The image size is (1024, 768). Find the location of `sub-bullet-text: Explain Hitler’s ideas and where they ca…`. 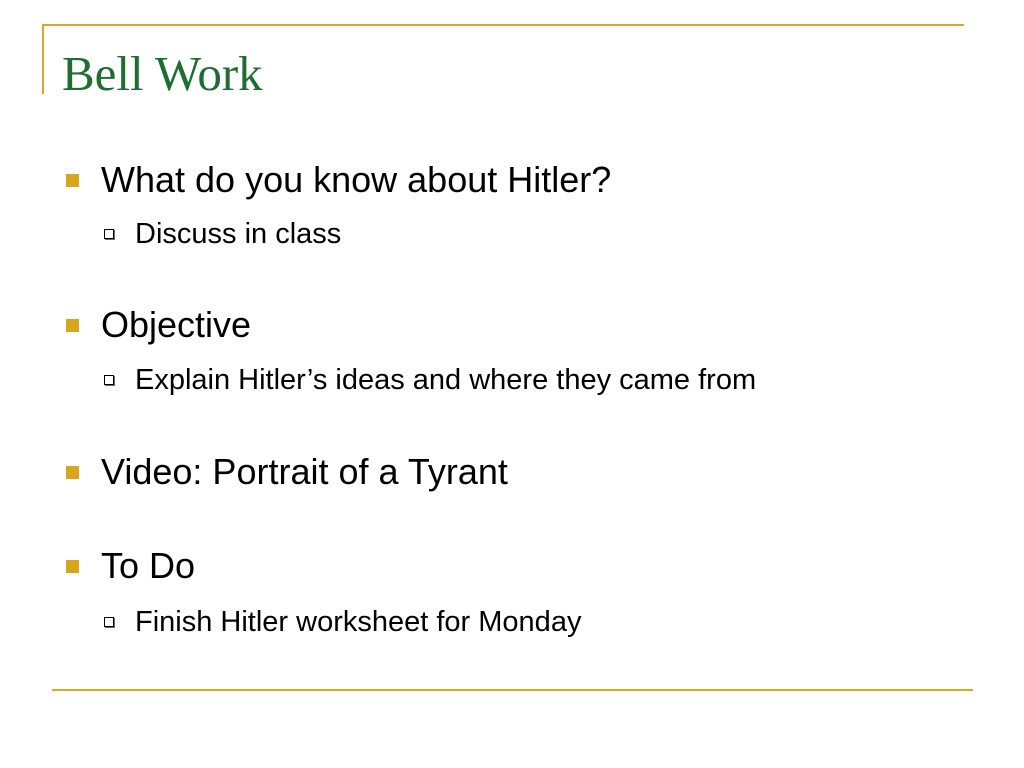

sub-bullet-text: Explain Hitler’s ideas and where they ca… is located at coordinates (446, 379).